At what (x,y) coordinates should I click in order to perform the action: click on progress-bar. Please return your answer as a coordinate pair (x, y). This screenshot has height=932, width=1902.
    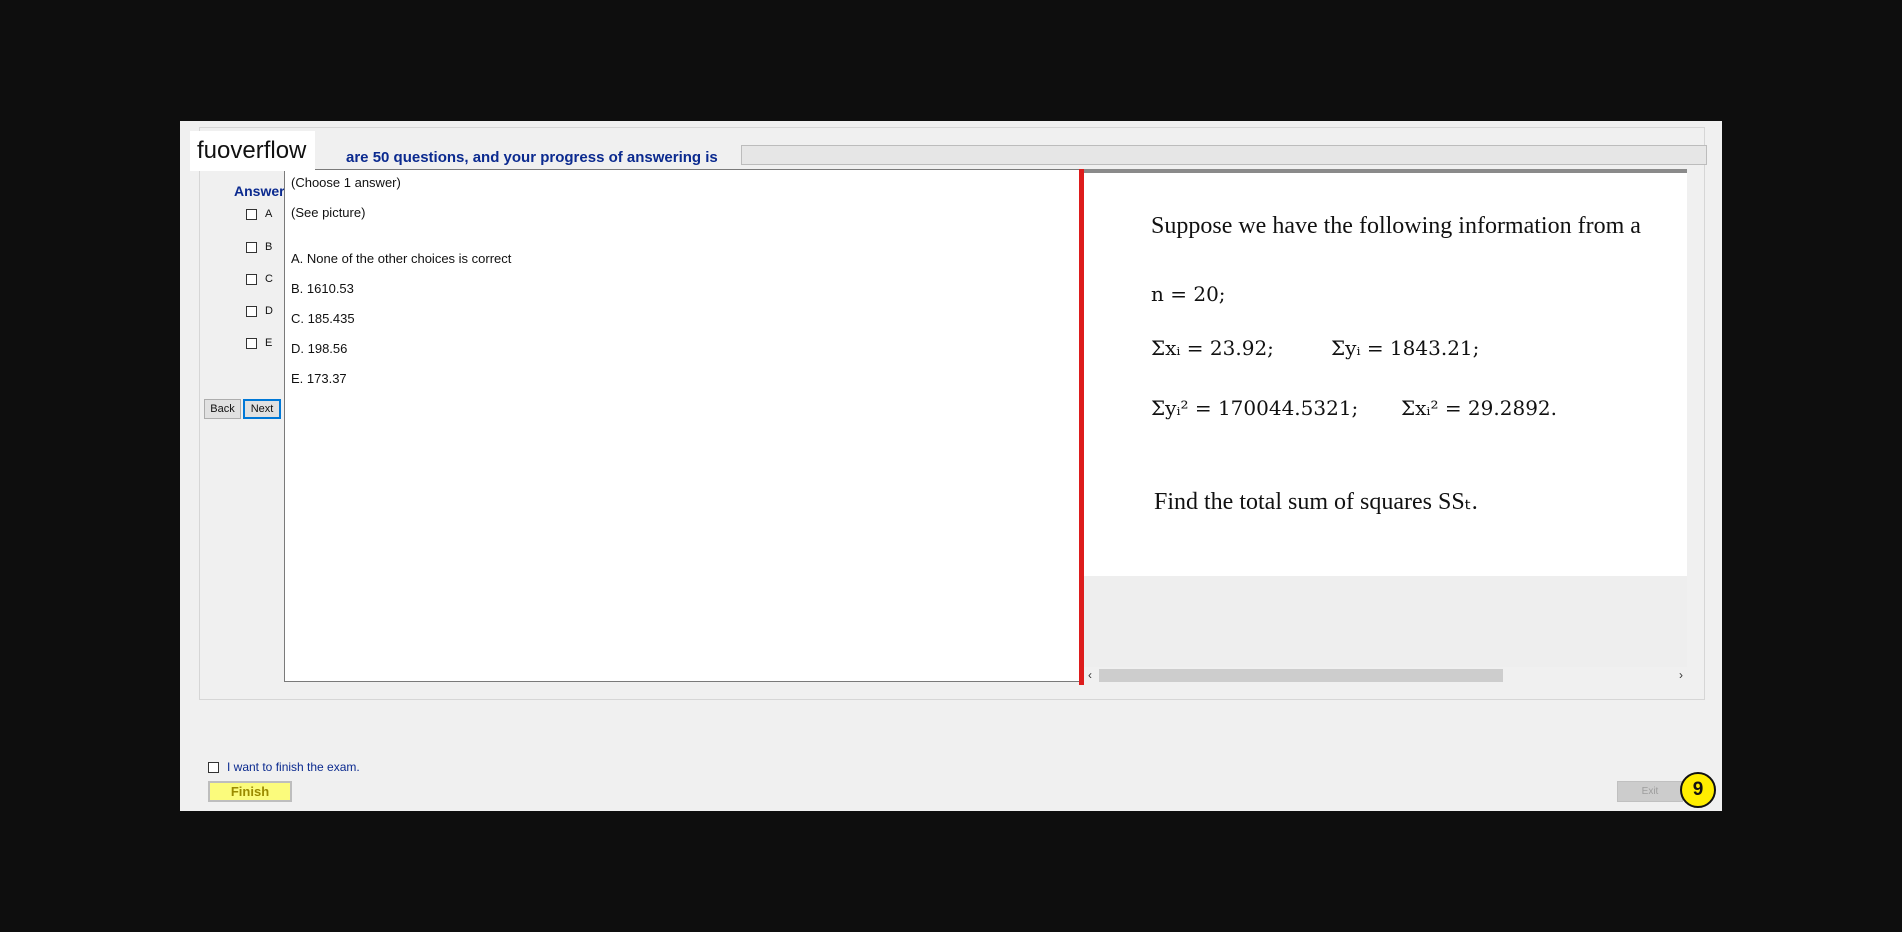
    Looking at the image, I should click on (1224, 155).